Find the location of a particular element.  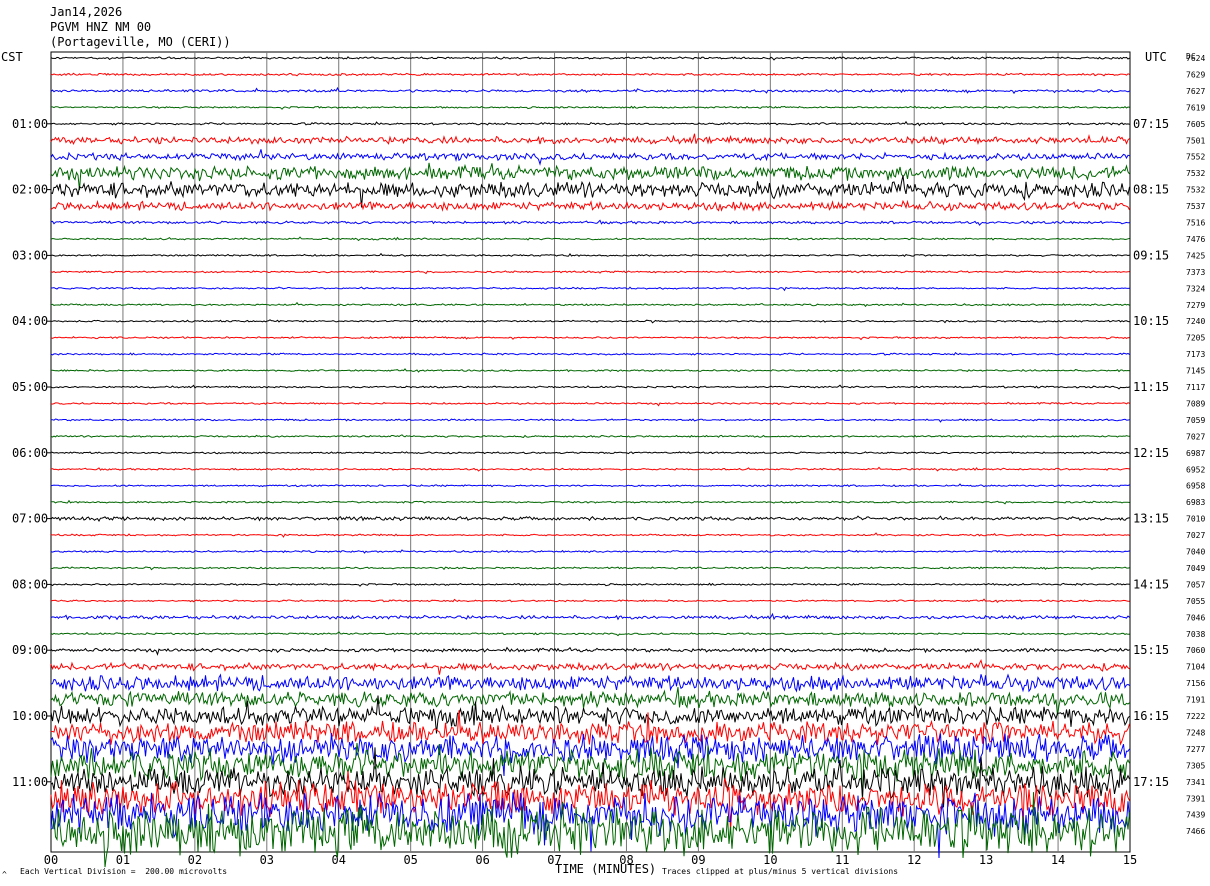

right-time-label: 13:15 is located at coordinates (1151, 519).